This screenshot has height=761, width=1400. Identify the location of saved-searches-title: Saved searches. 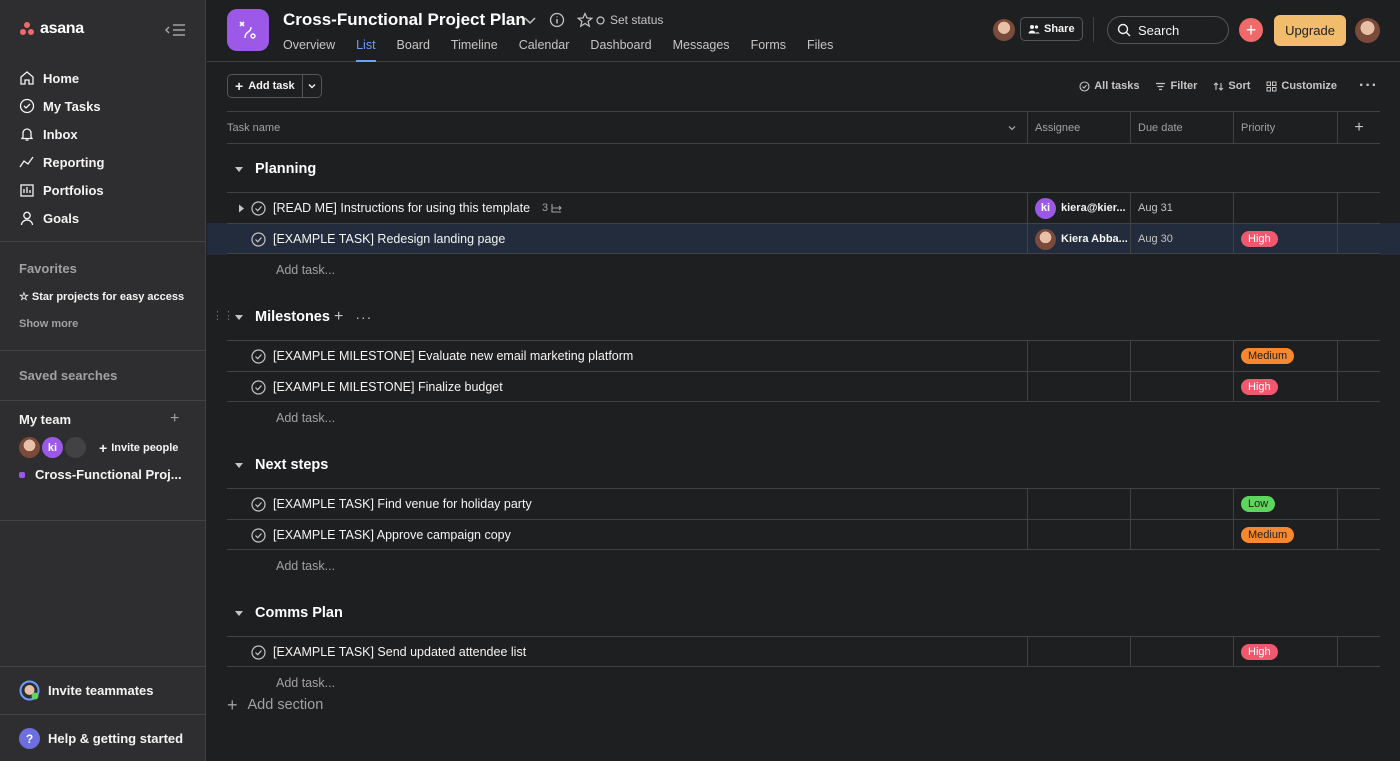
(68, 375).